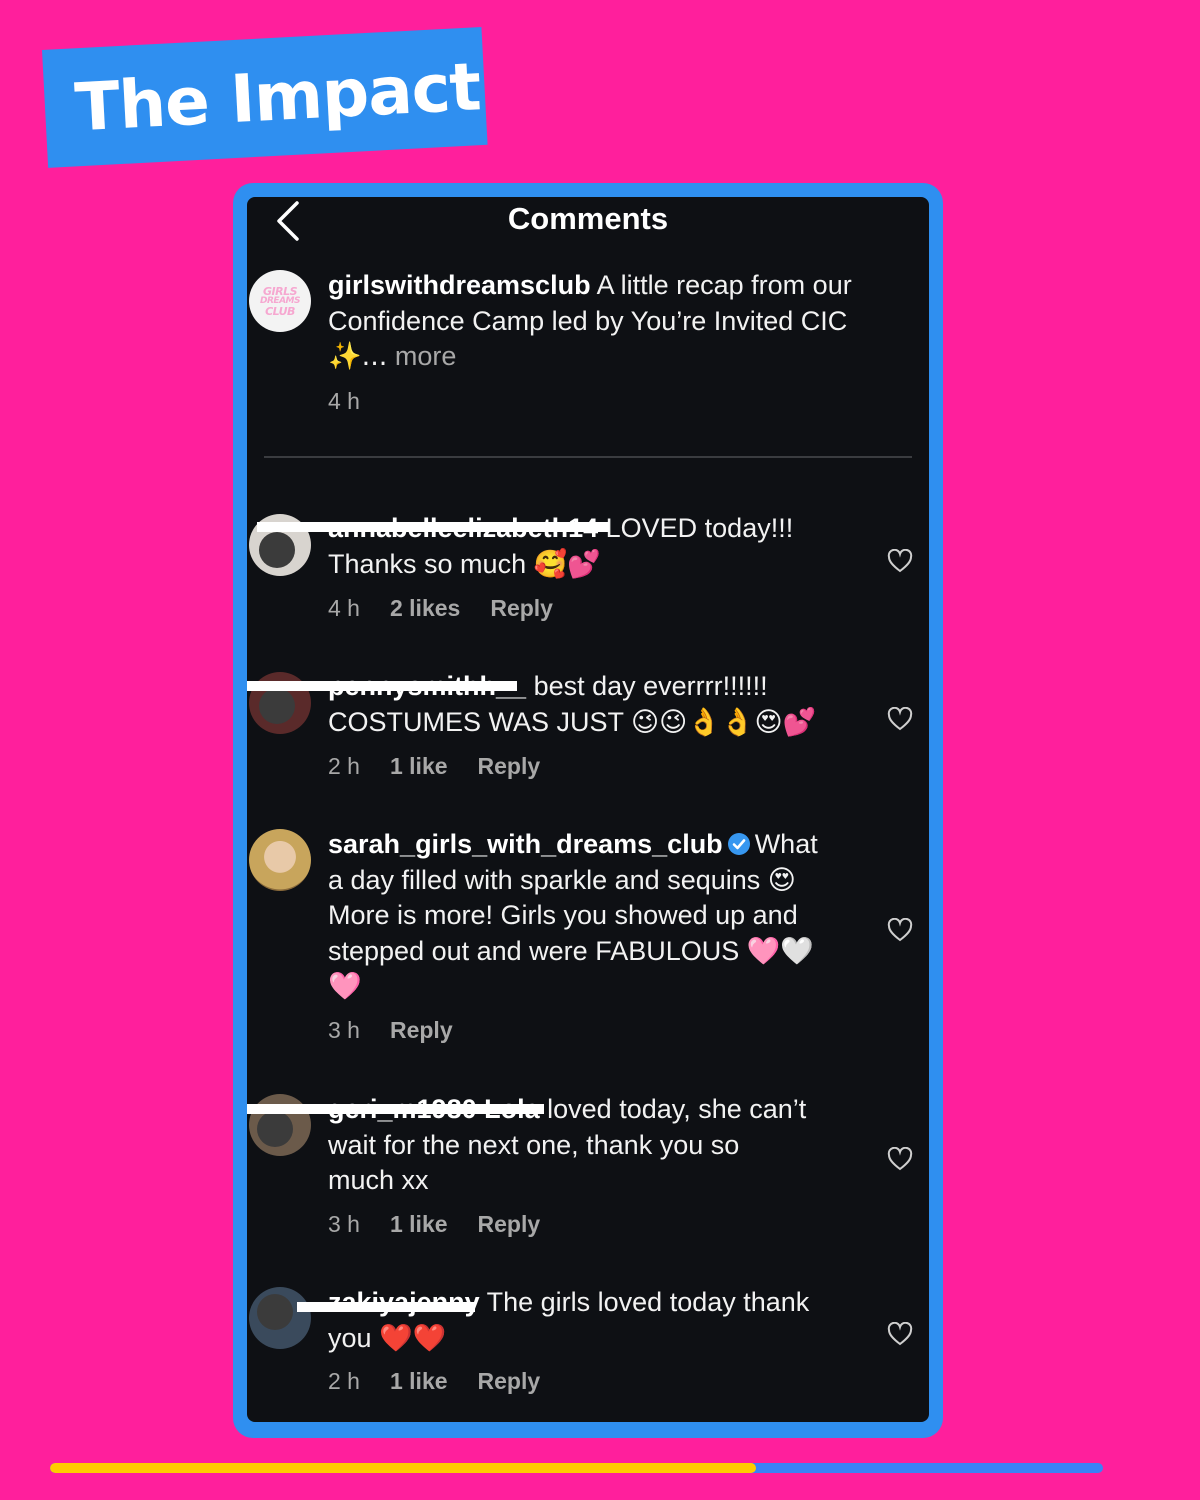 The height and width of the screenshot is (1500, 1200). I want to click on screen-title: Comments, so click(588, 218).